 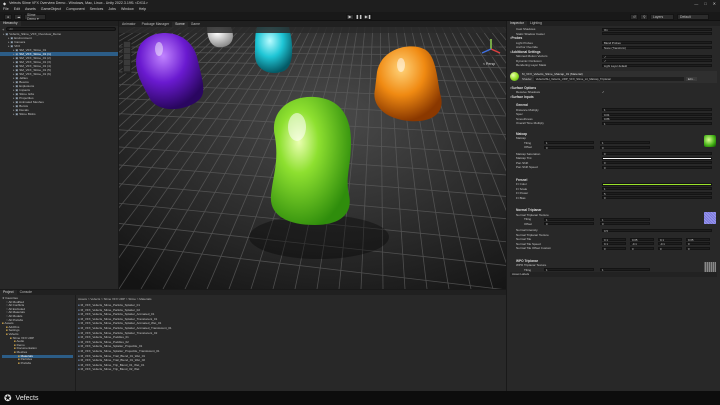 I want to click on property-field: None (Transform), so click(x=657, y=47).